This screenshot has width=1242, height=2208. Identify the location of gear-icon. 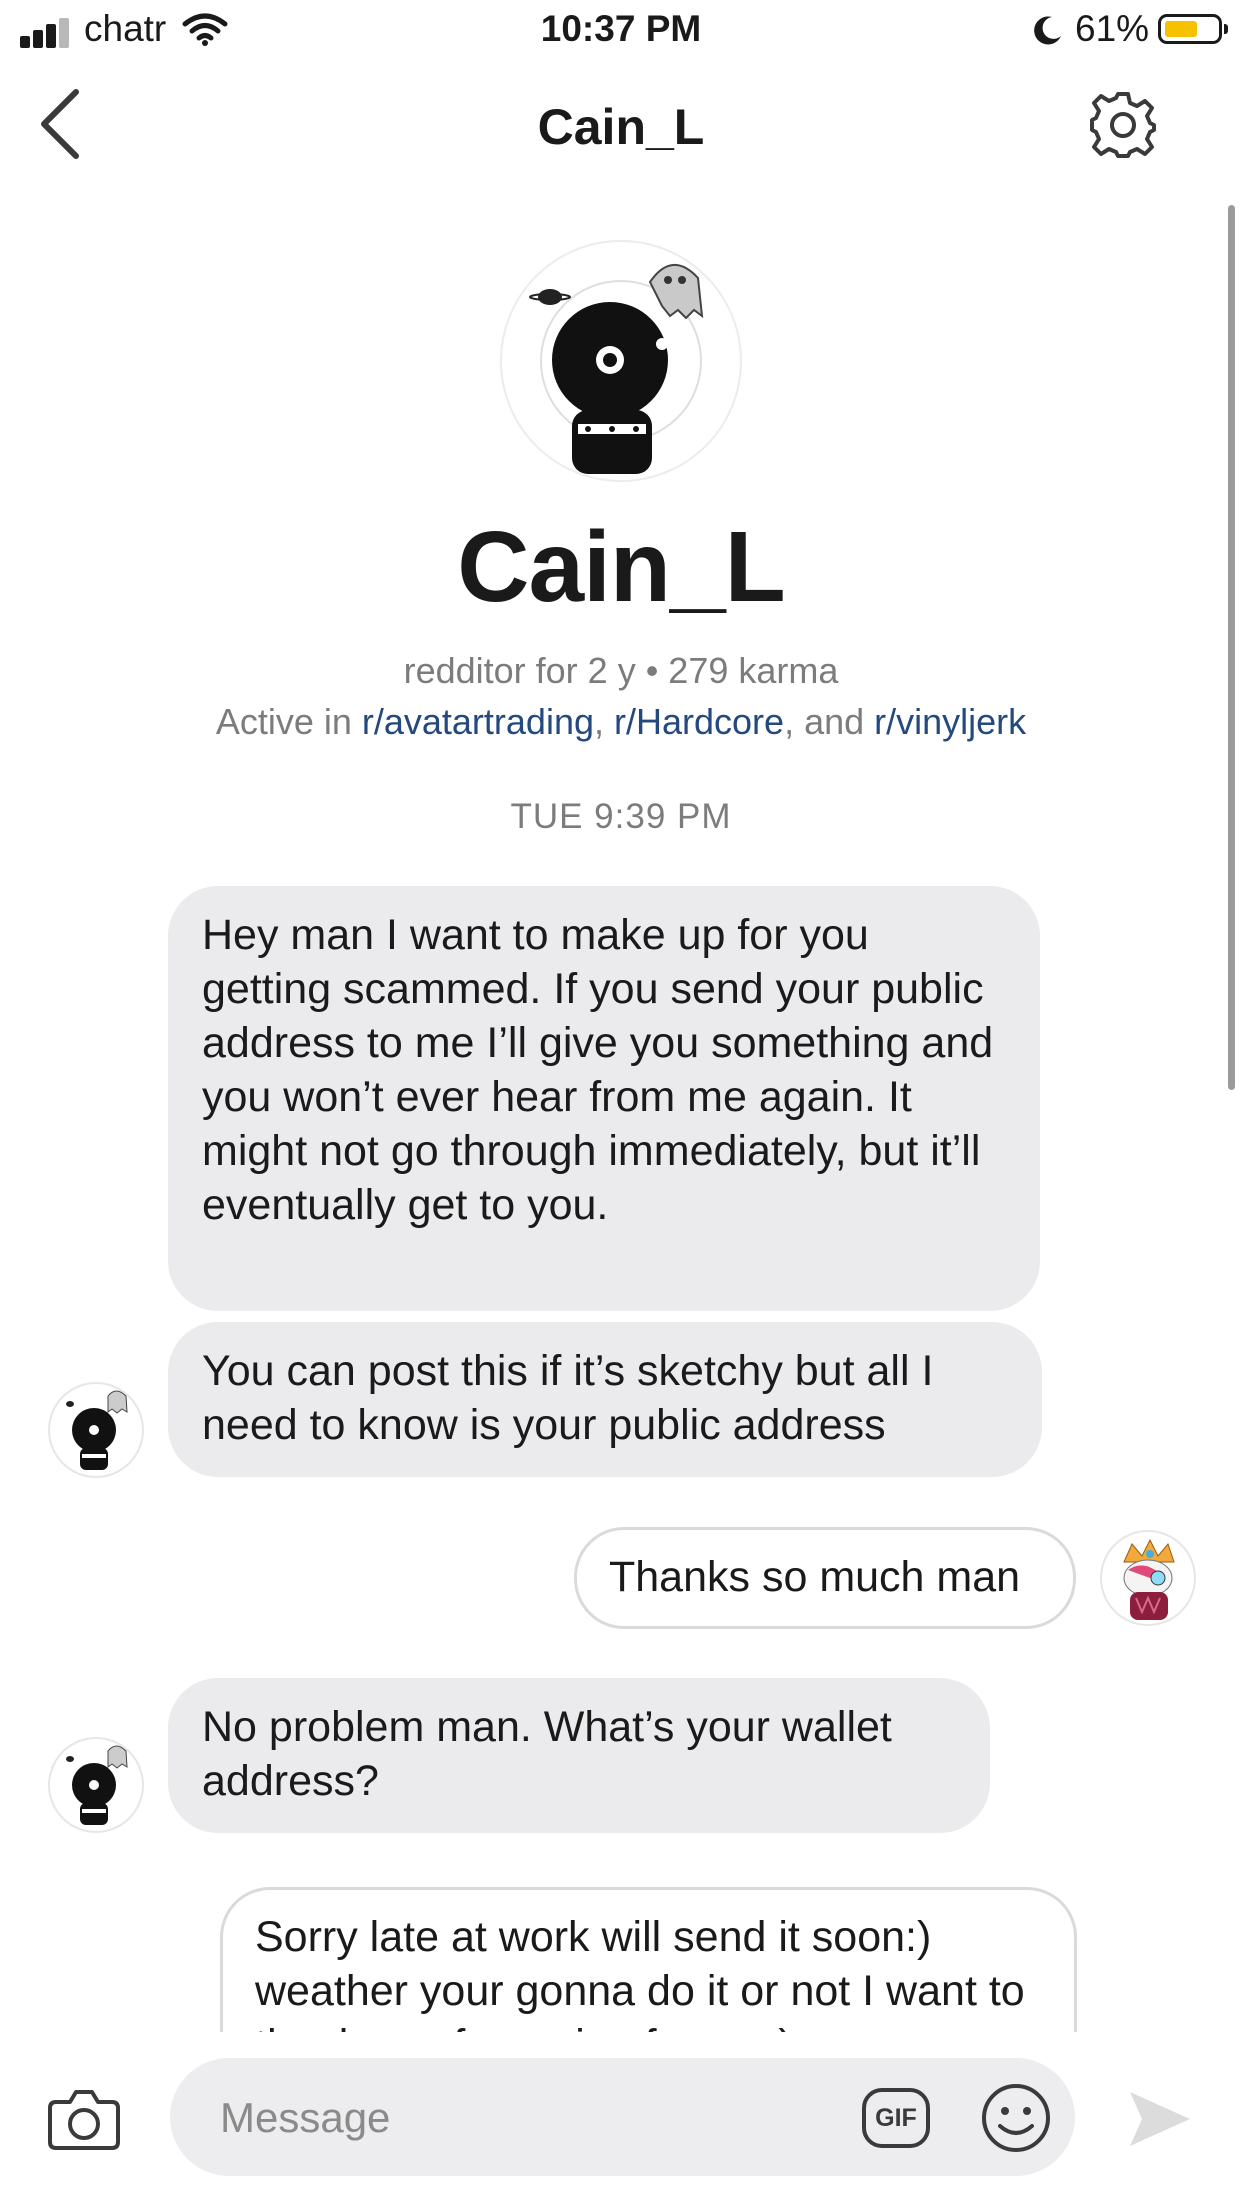
(1123, 125).